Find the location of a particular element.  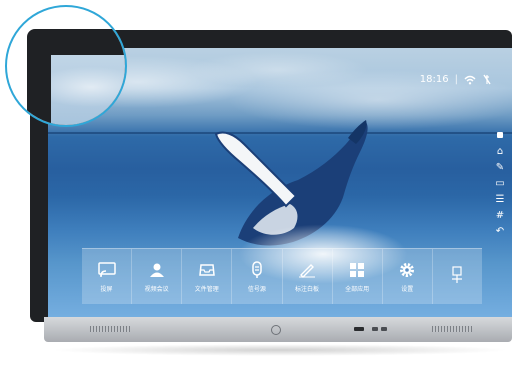

dock-label: 投屏 is located at coordinates (106, 289).